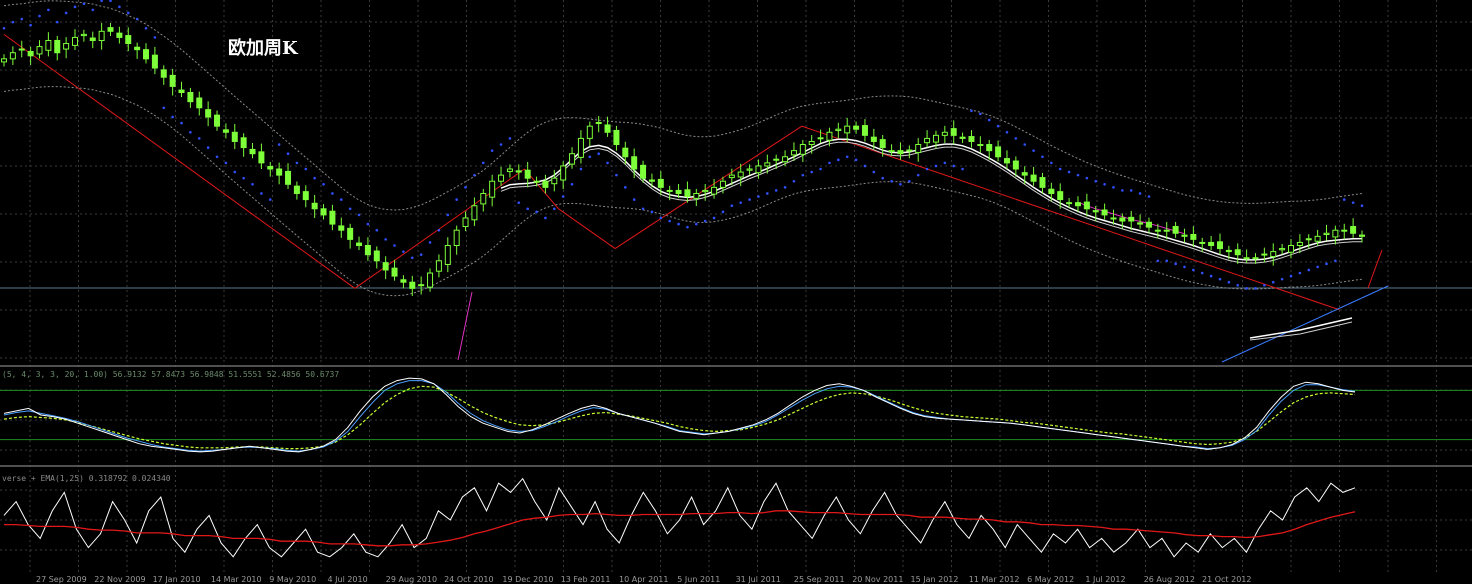 The image size is (1472, 584). Describe the element at coordinates (119, 579) in the screenshot. I see `x-tick-label: 22 Nov 2009` at that location.